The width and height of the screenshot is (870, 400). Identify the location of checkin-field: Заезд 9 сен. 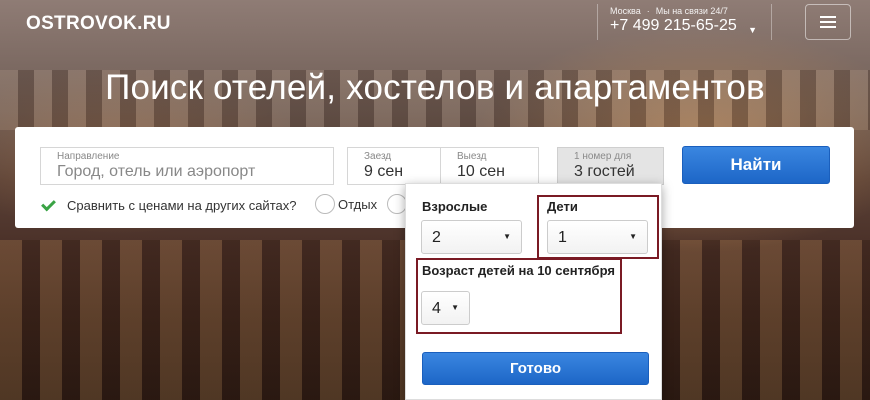
(394, 166).